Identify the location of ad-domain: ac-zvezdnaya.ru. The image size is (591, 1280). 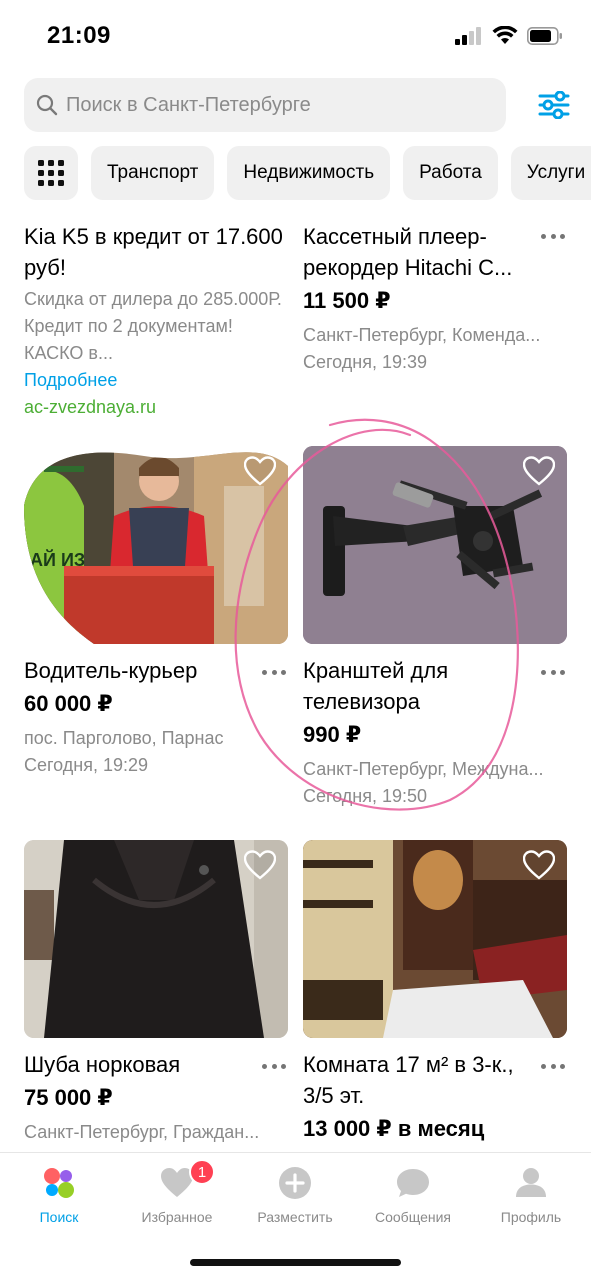
(90, 407).